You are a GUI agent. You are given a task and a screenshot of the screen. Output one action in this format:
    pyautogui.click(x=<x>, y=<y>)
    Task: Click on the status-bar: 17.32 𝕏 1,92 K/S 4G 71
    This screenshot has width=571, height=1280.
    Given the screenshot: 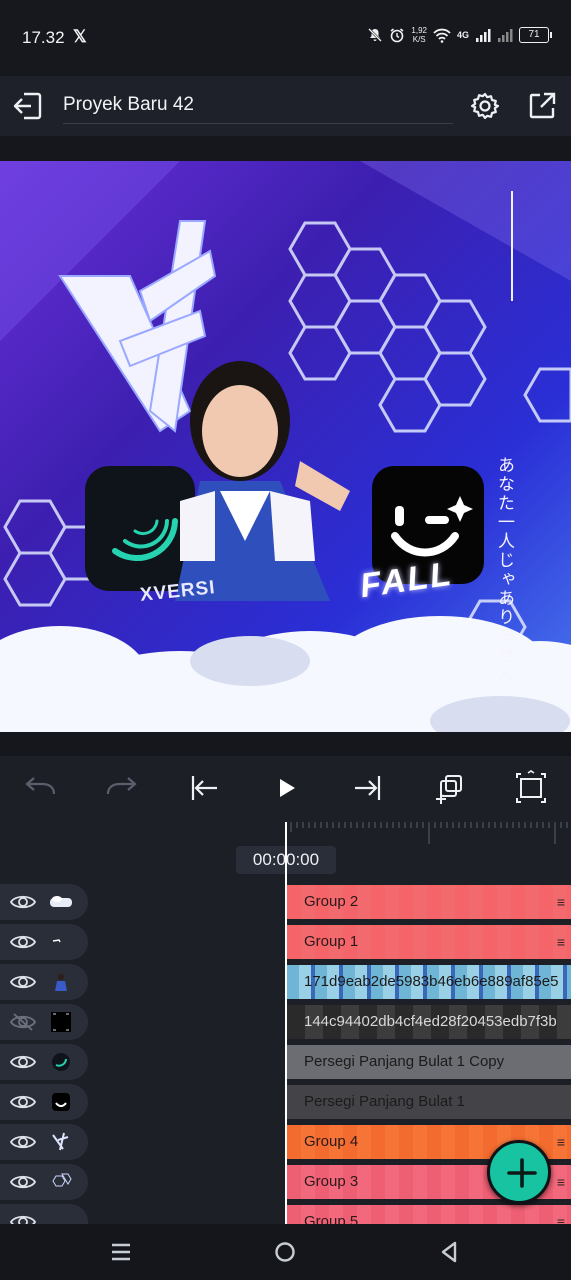 What is the action you would take?
    pyautogui.click(x=285, y=38)
    